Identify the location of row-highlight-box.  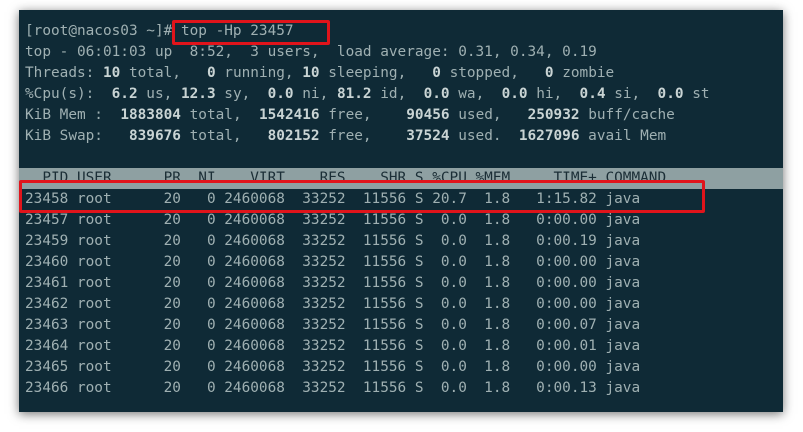
(362, 196).